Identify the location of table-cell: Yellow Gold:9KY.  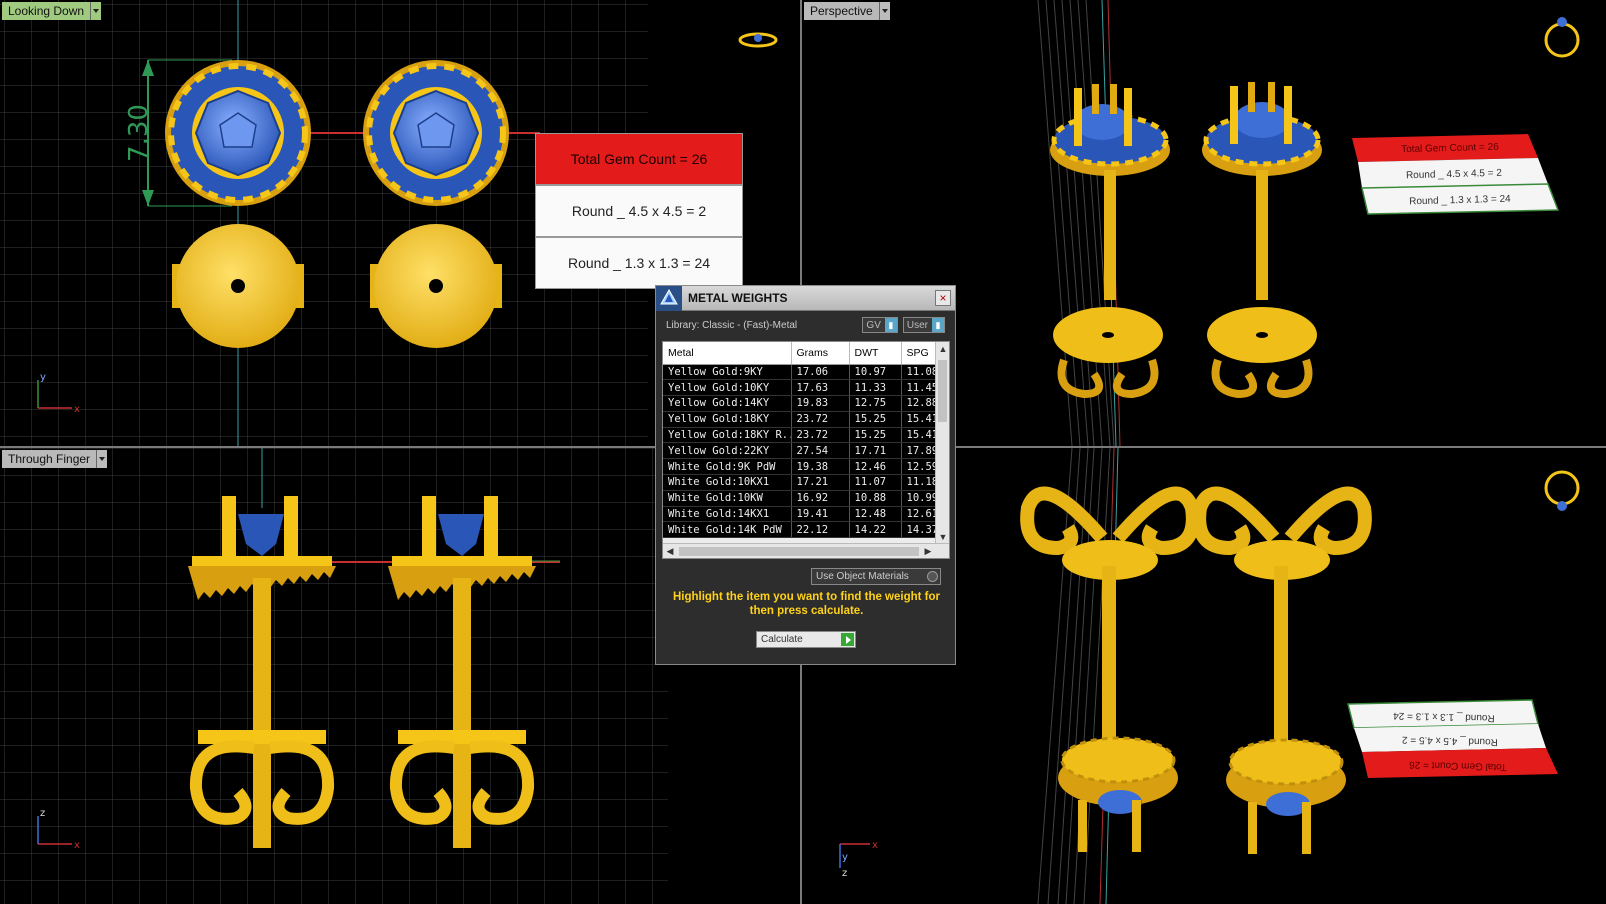
(727, 372).